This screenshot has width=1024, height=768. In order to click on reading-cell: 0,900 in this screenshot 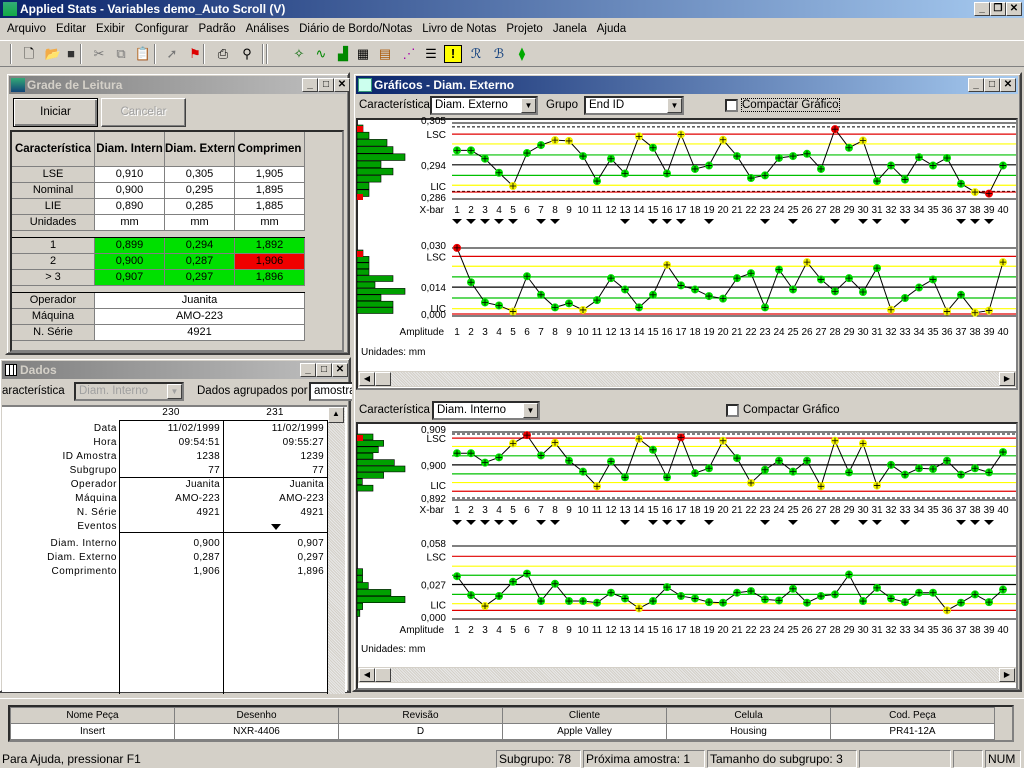, I will do `click(130, 262)`.